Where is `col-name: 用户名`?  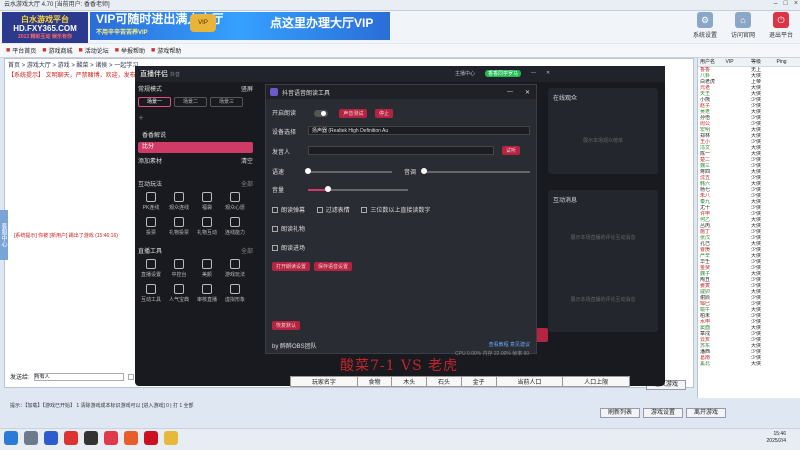
col-name: 用户名 is located at coordinates (711, 62).